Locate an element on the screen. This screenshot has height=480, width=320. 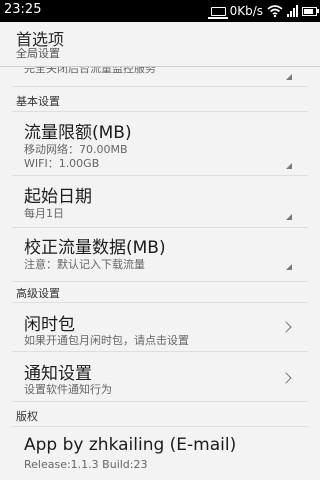
pref-title: 流量限额(MB) is located at coordinates (78, 133).